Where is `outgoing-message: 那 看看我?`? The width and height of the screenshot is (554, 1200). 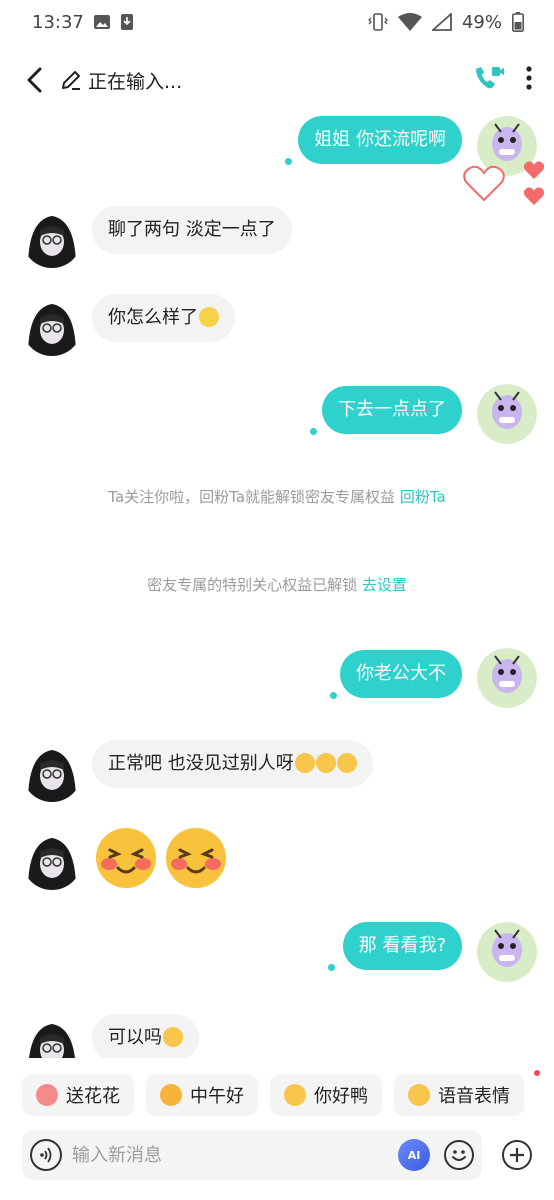
outgoing-message: 那 看看我? is located at coordinates (402, 946).